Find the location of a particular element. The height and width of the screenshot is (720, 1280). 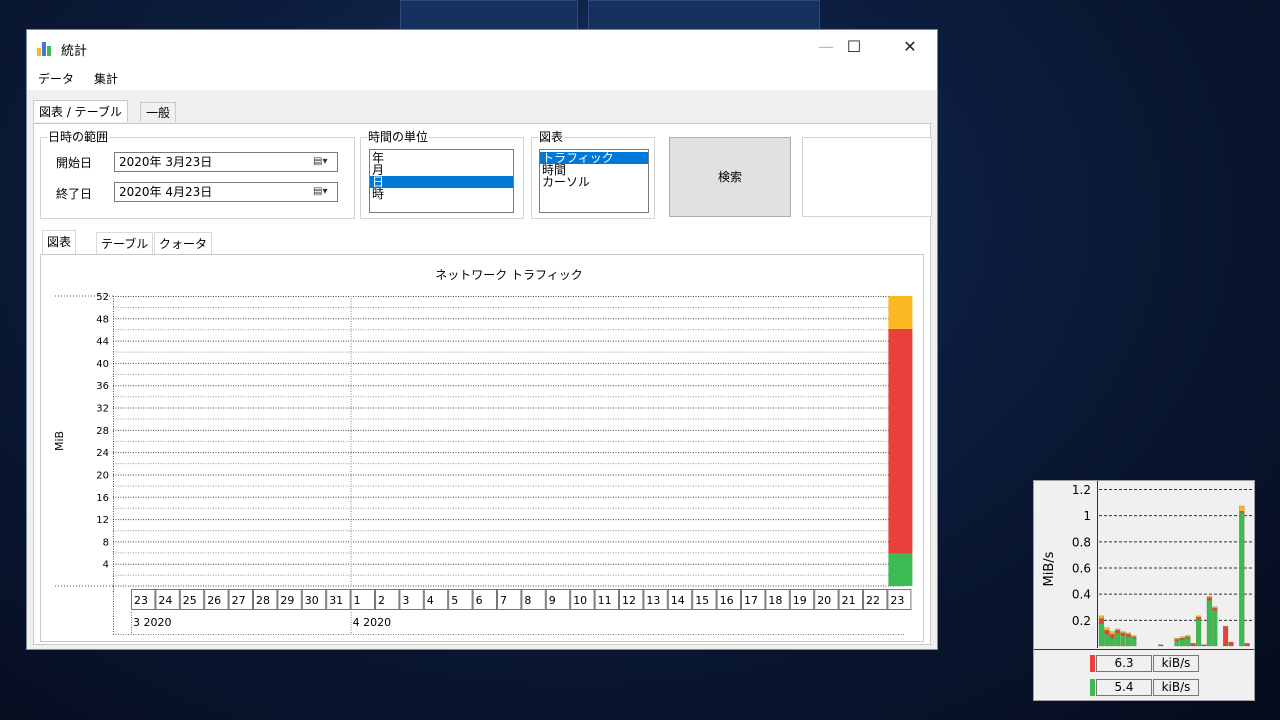

tab-quota: クォータ is located at coordinates (183, 243).